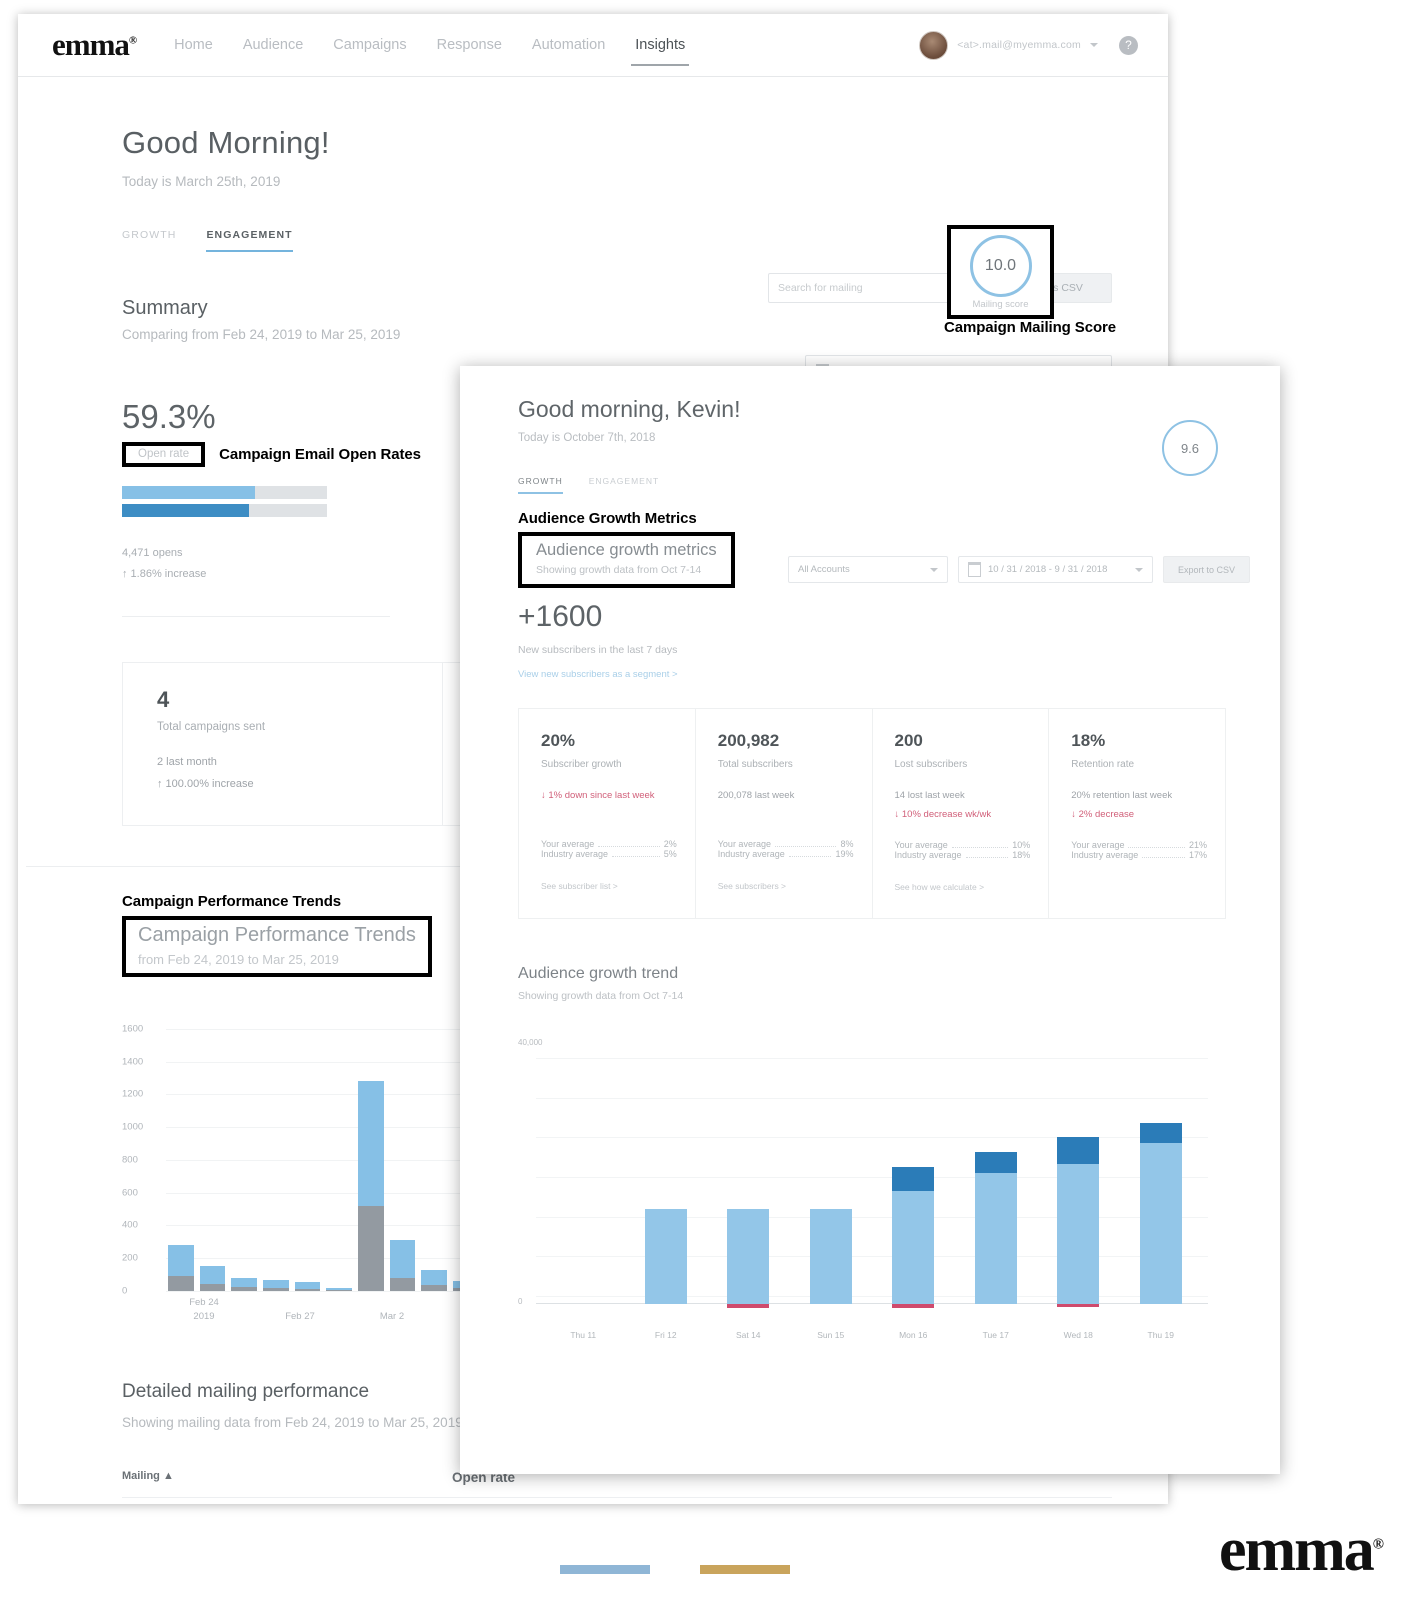  I want to click on chart1-ytick: 1600, so click(133, 1029).